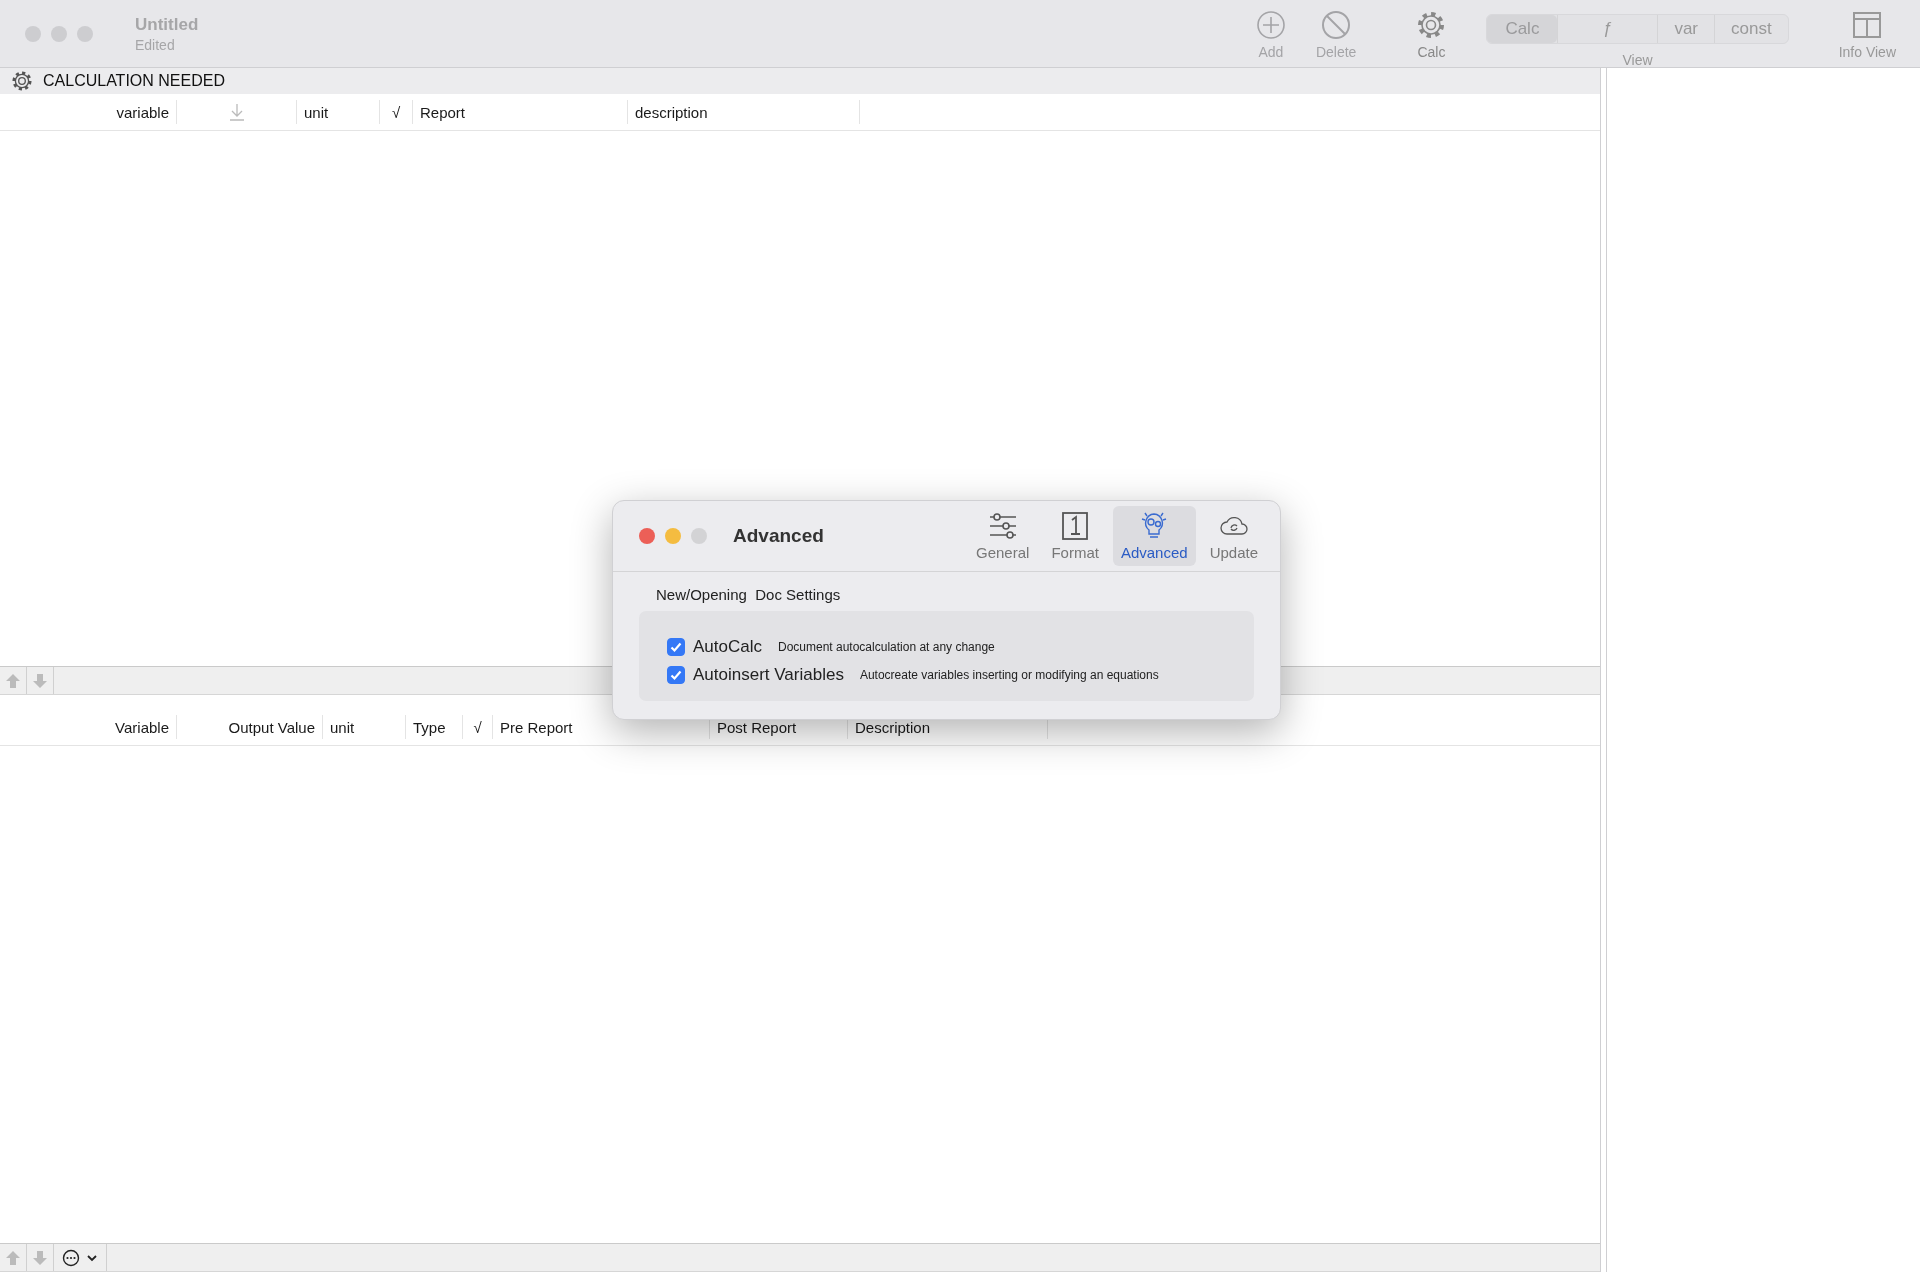  I want to click on column-header: Report, so click(443, 112).